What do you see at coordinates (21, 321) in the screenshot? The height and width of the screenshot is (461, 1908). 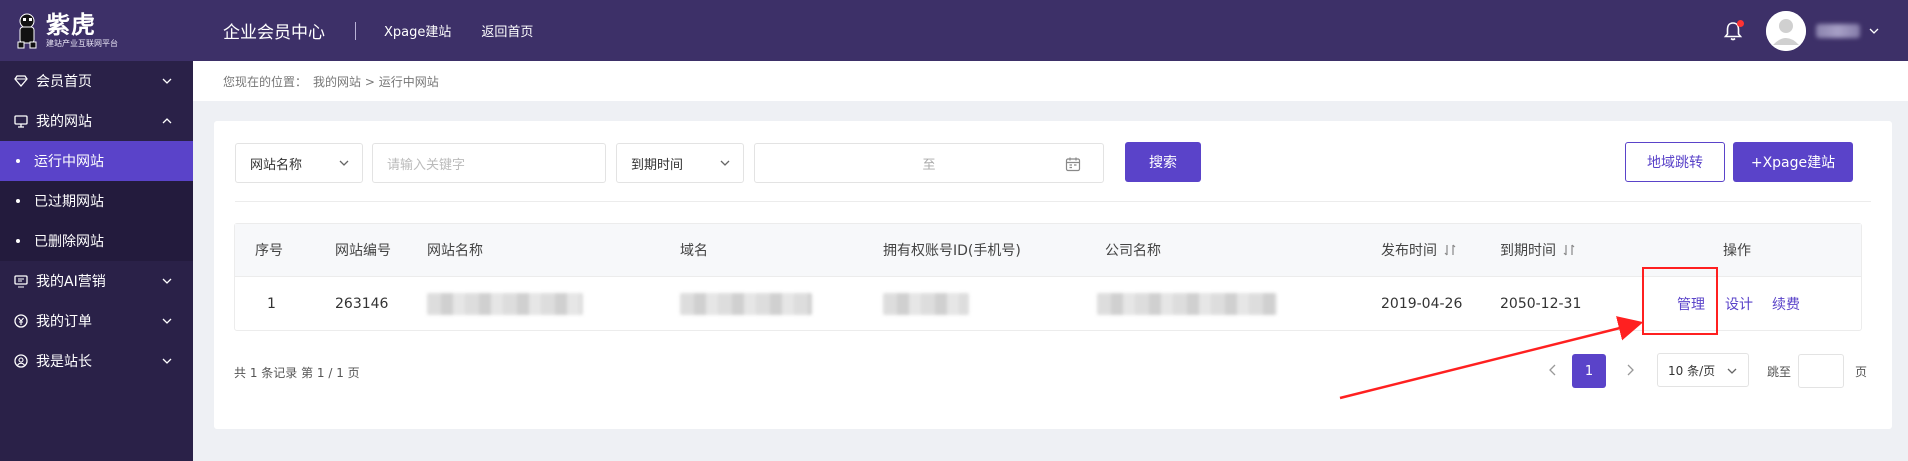 I see `yen-icon` at bounding box center [21, 321].